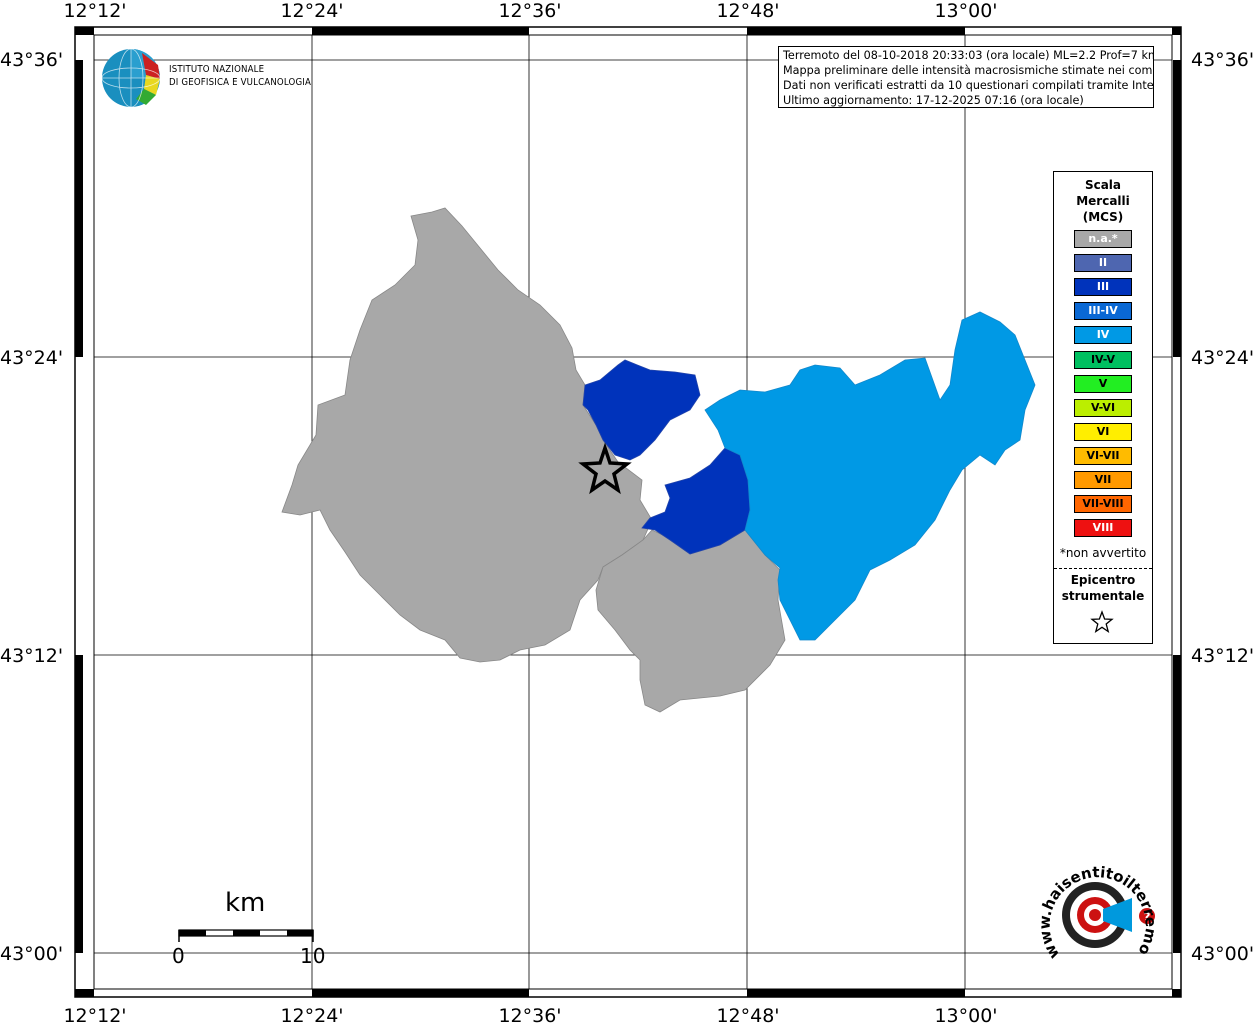  Describe the element at coordinates (1103, 588) in the screenshot. I see `legend-epicentro: Epicentro strumentale` at that location.